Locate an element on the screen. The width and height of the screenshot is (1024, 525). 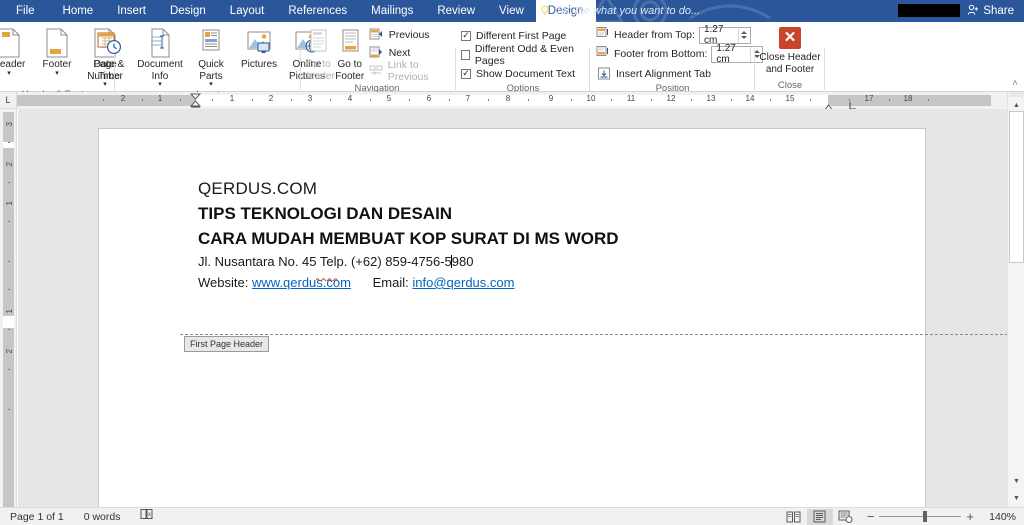
word-count: 0 words is located at coordinates (102, 516).